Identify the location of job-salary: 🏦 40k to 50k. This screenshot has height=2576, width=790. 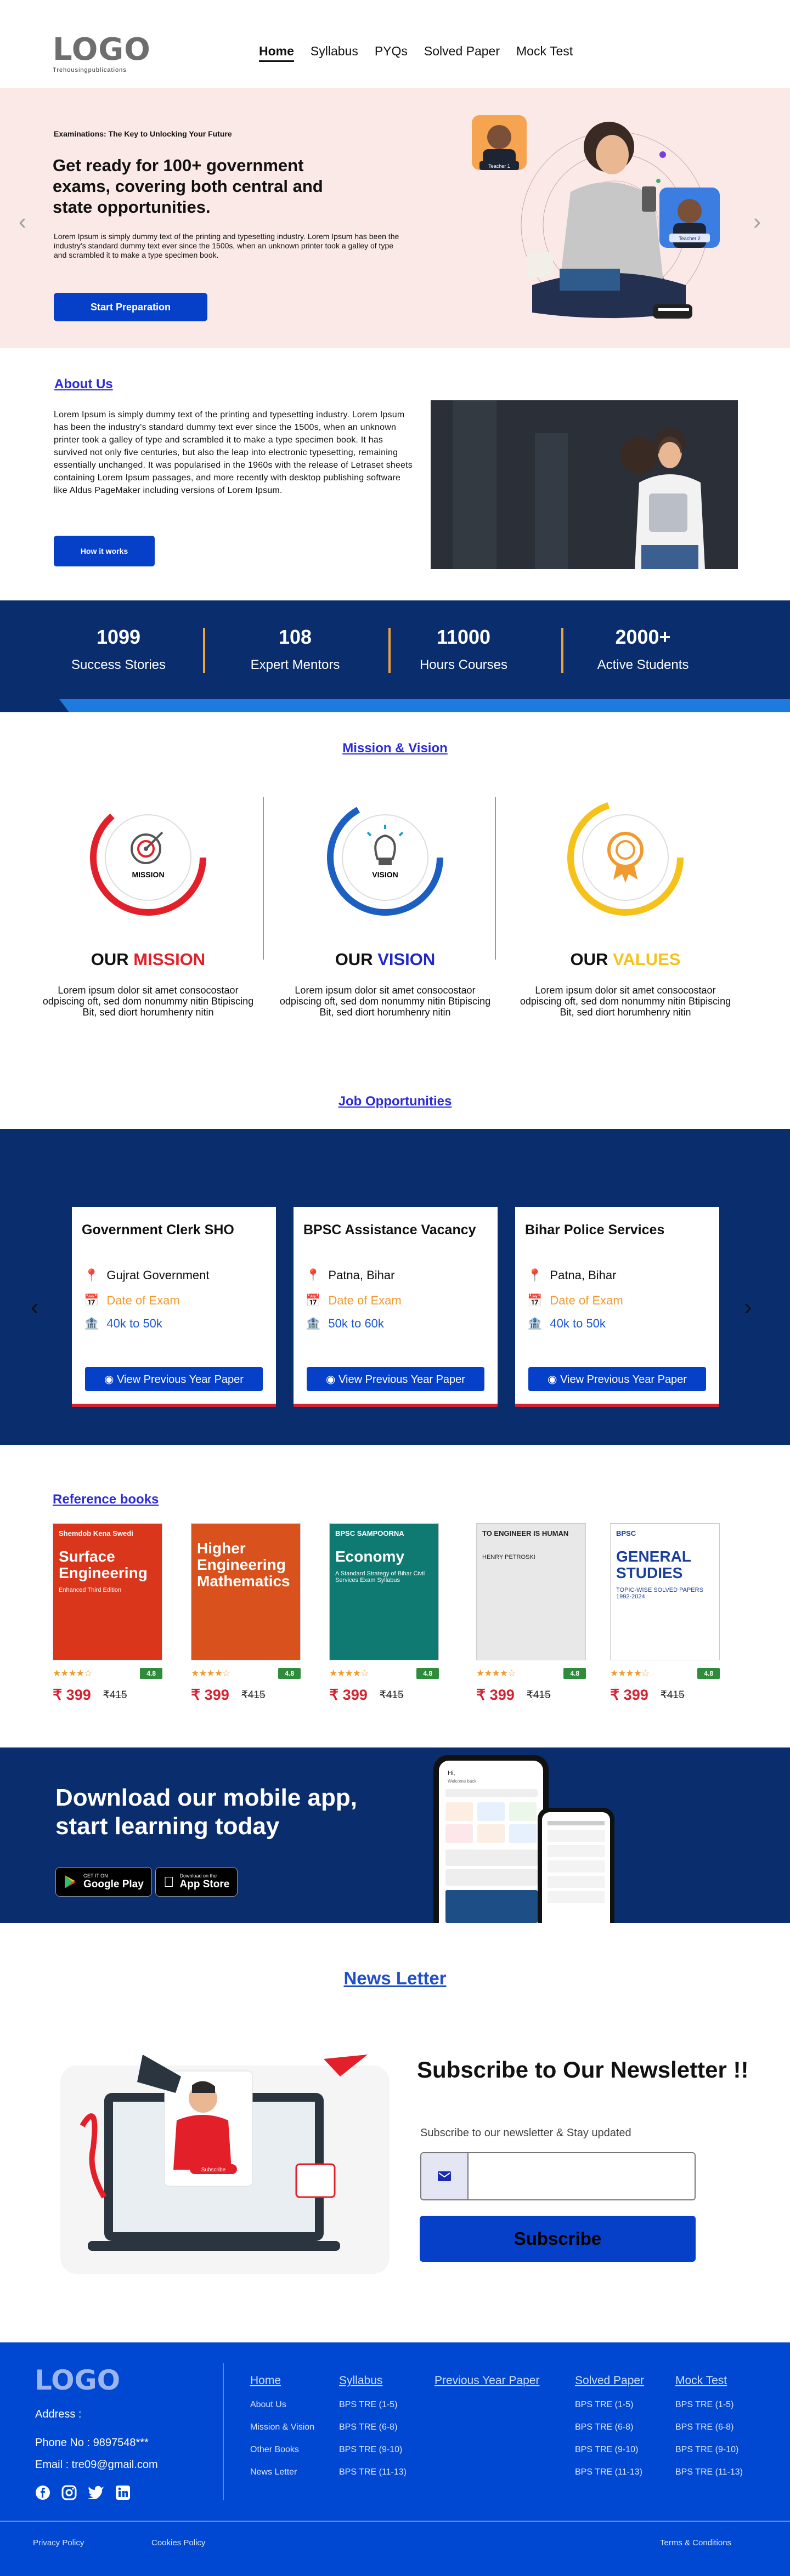
(567, 1324).